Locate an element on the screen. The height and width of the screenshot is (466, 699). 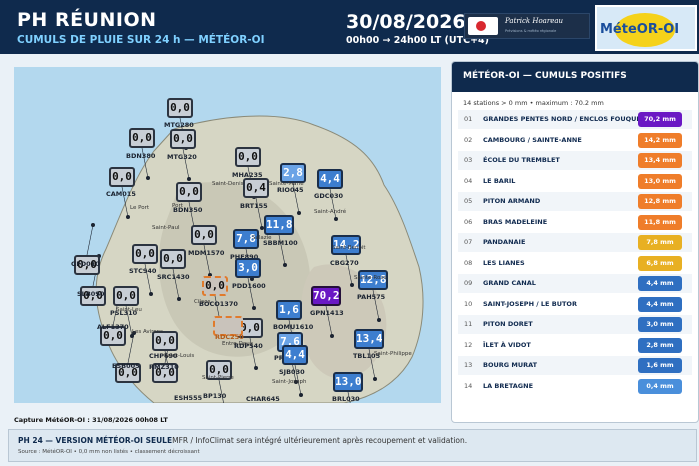
rank-number: 02 is located at coordinates (468, 139).